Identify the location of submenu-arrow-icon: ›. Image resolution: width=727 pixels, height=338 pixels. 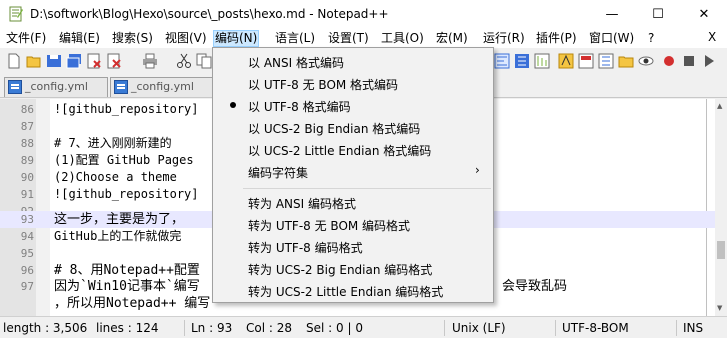
(477, 170).